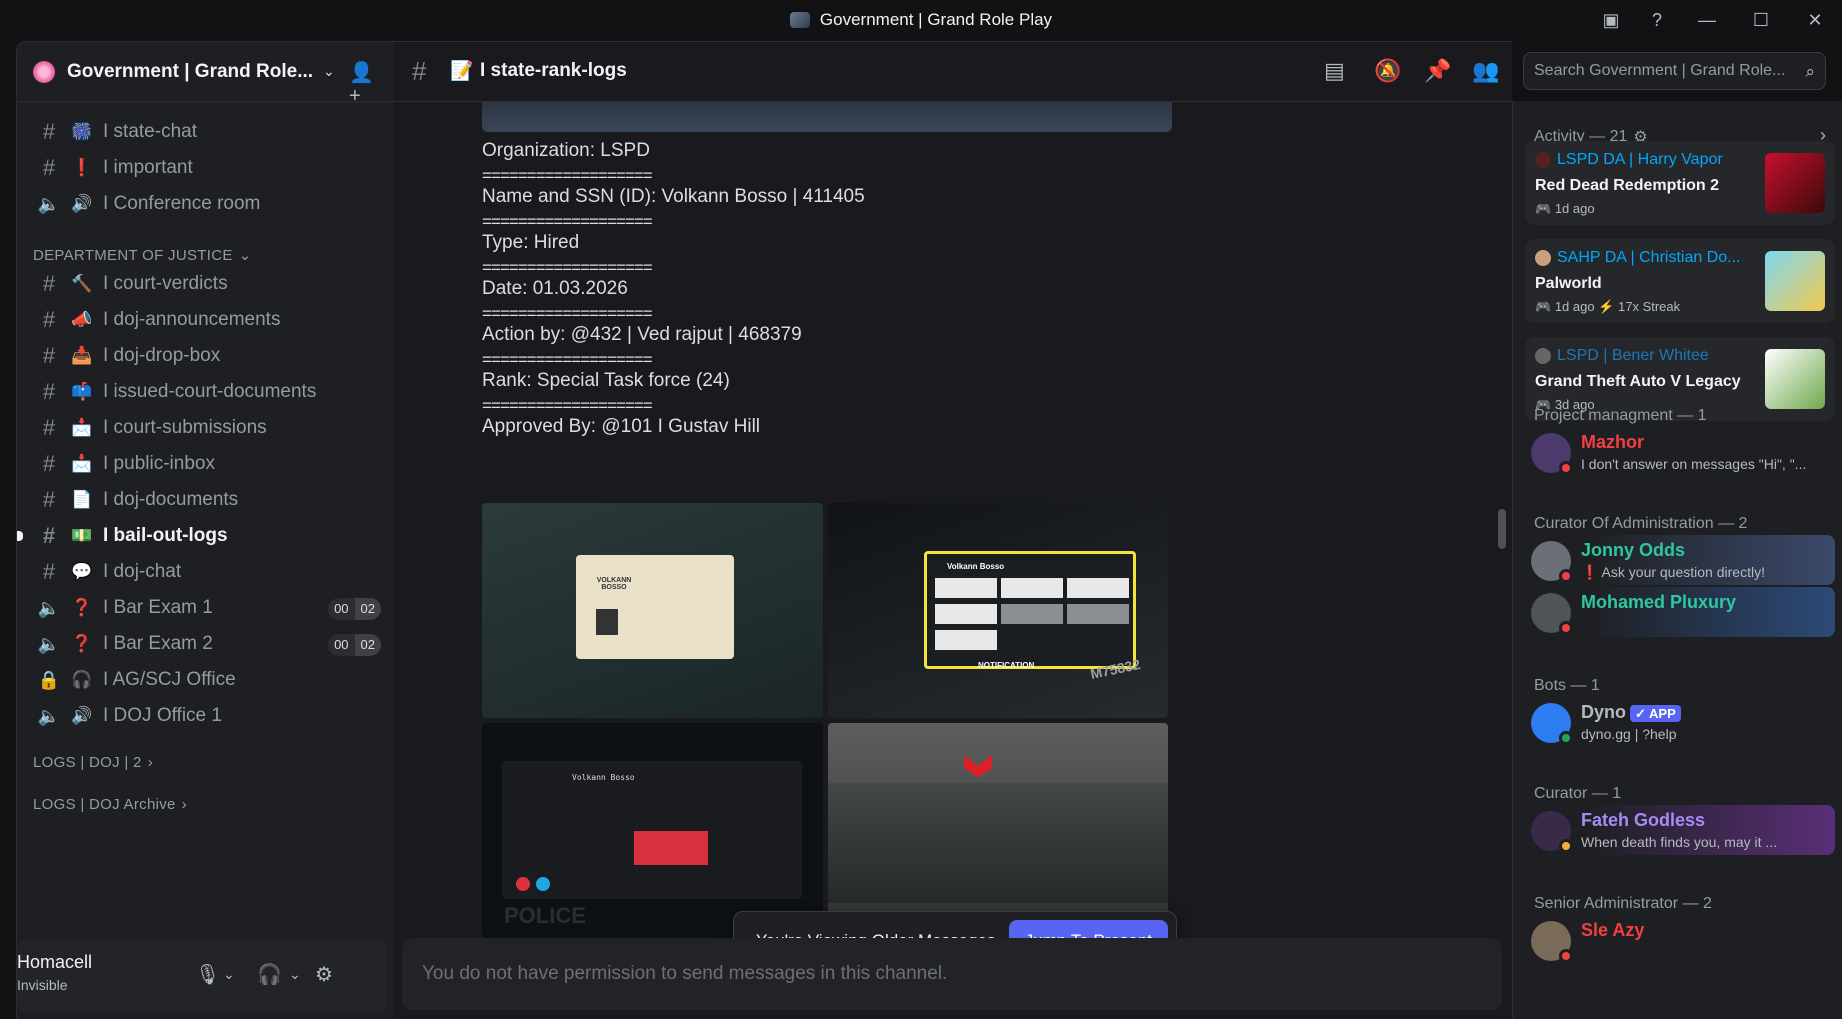 The image size is (1842, 1019). Describe the element at coordinates (1658, 602) in the screenshot. I see `member-name: Mohamed Pluxury` at that location.